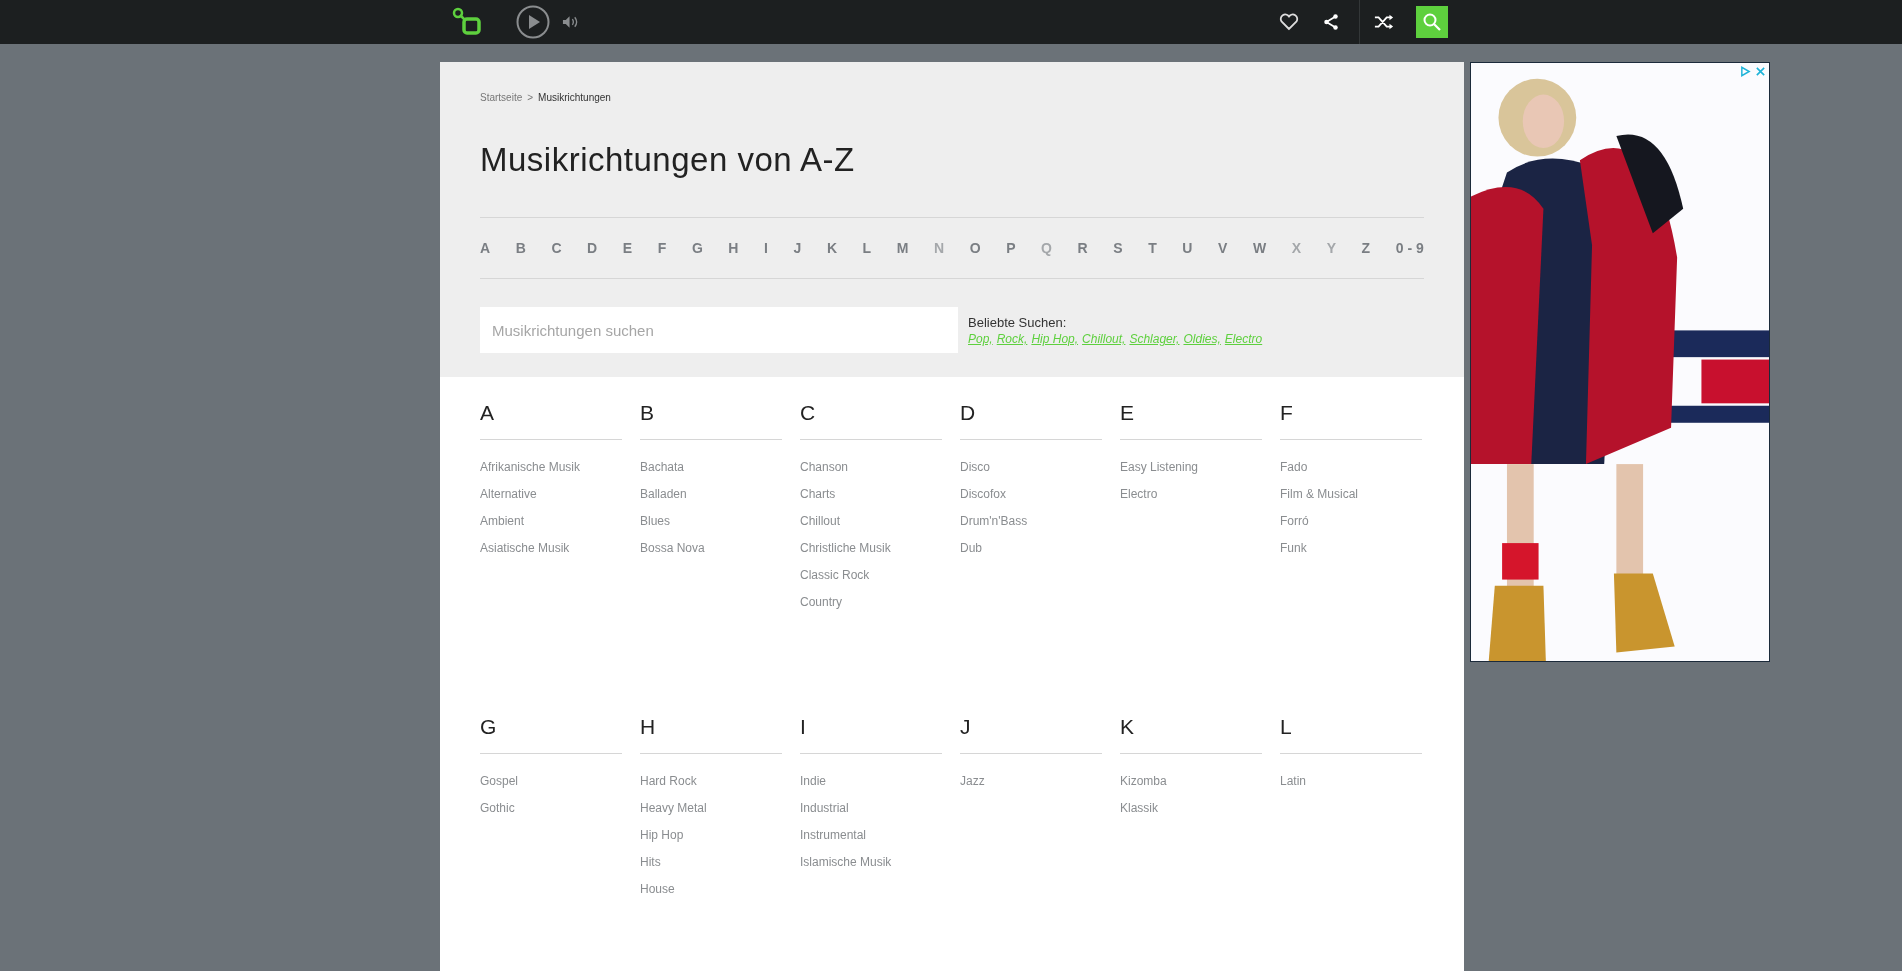  What do you see at coordinates (711, 781) in the screenshot?
I see `genre-link: Hard Rock` at bounding box center [711, 781].